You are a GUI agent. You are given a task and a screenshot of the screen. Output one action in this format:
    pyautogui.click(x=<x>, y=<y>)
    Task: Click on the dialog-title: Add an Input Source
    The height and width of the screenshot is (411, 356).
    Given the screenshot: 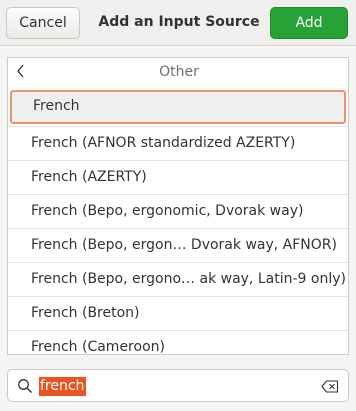 What is the action you would take?
    pyautogui.click(x=179, y=22)
    